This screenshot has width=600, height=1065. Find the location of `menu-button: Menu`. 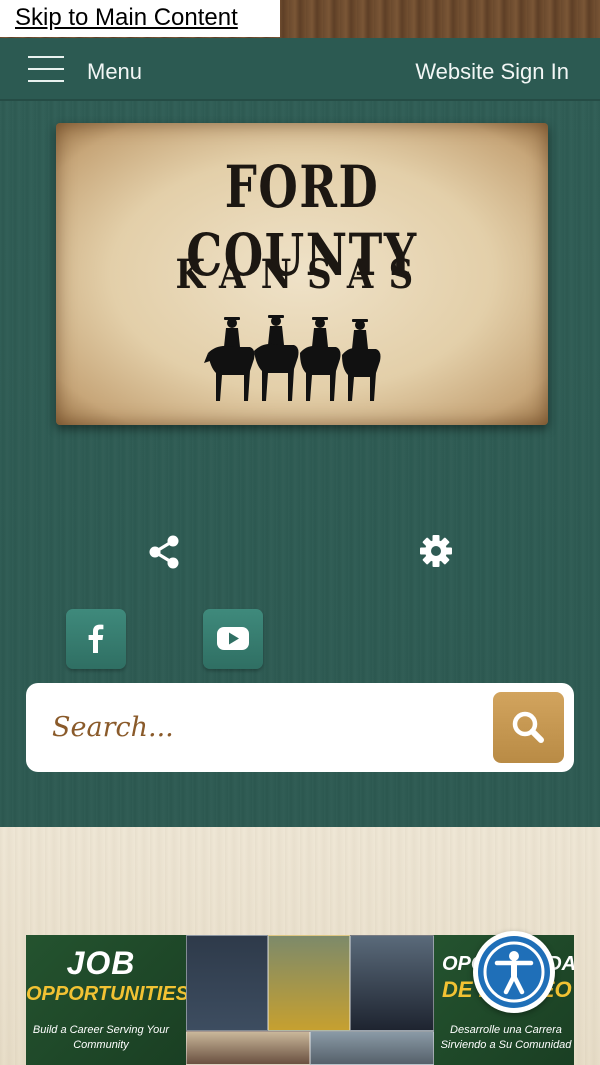

menu-button: Menu is located at coordinates (114, 72).